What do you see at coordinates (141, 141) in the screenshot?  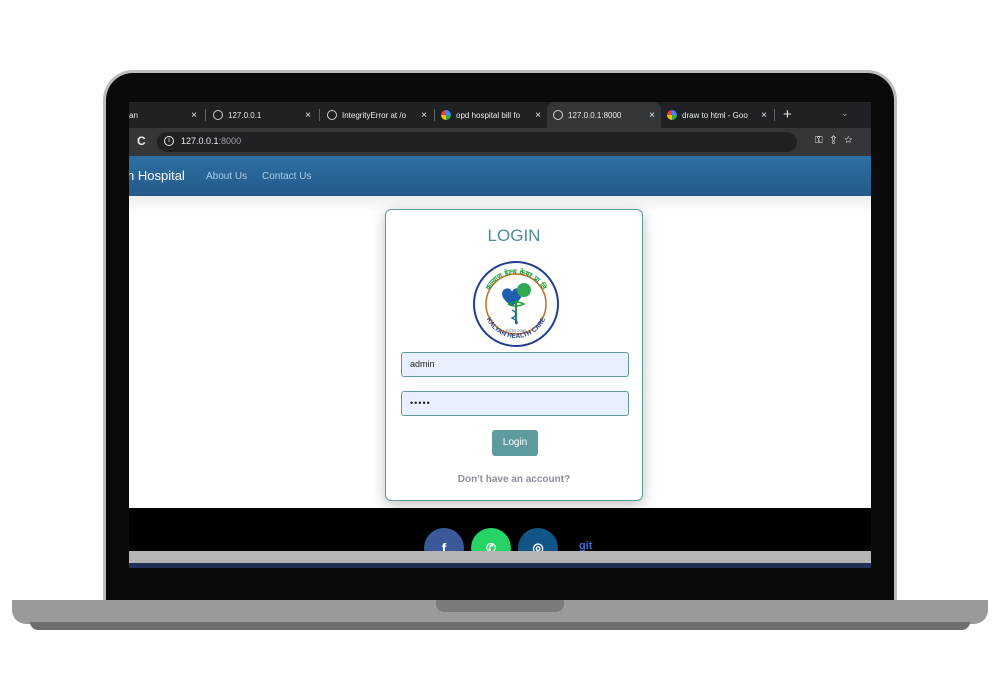 I see `reload-icon: C` at bounding box center [141, 141].